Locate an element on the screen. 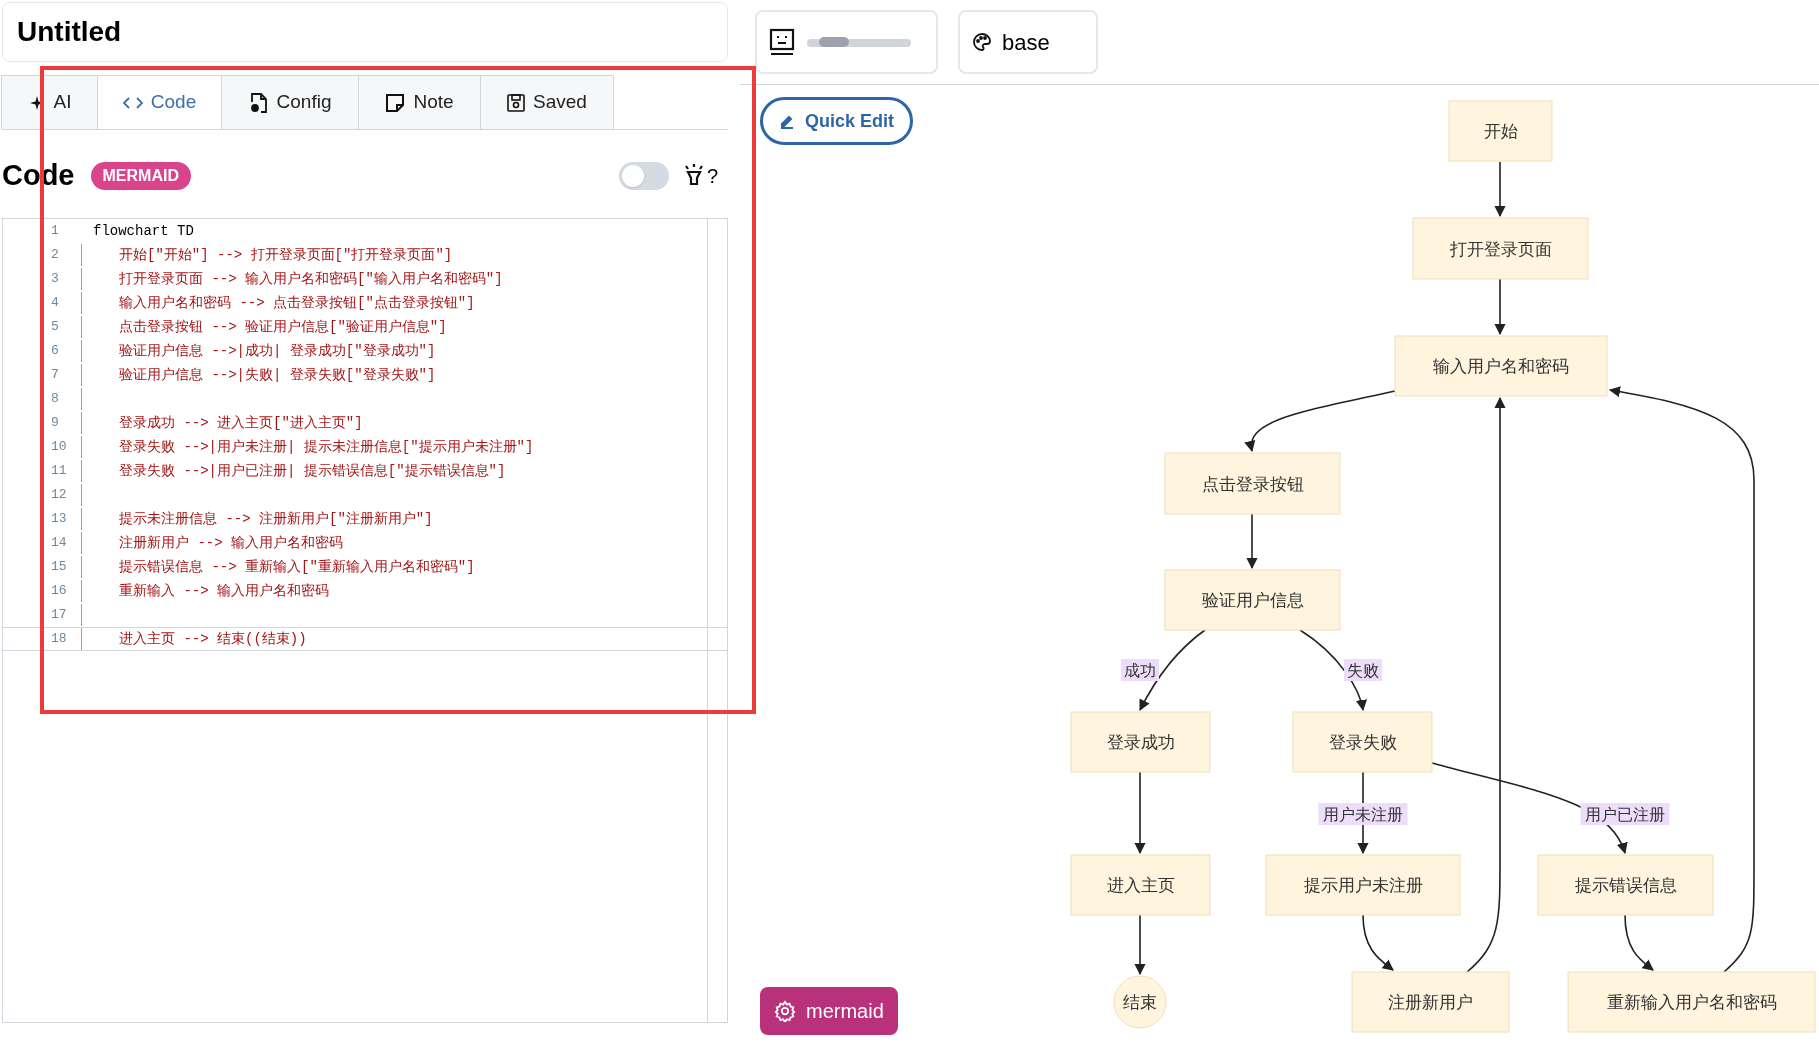 This screenshot has height=1043, width=1819. quick-edit-button: Quick Edit is located at coordinates (836, 121).